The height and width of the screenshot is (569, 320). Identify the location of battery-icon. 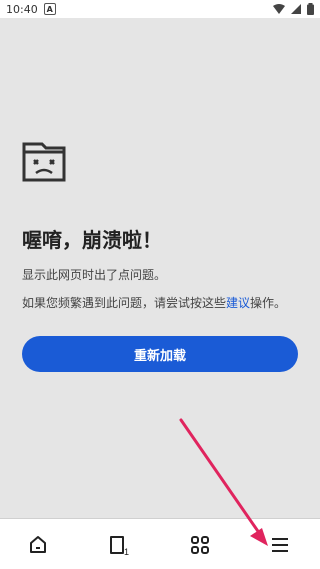
(310, 9).